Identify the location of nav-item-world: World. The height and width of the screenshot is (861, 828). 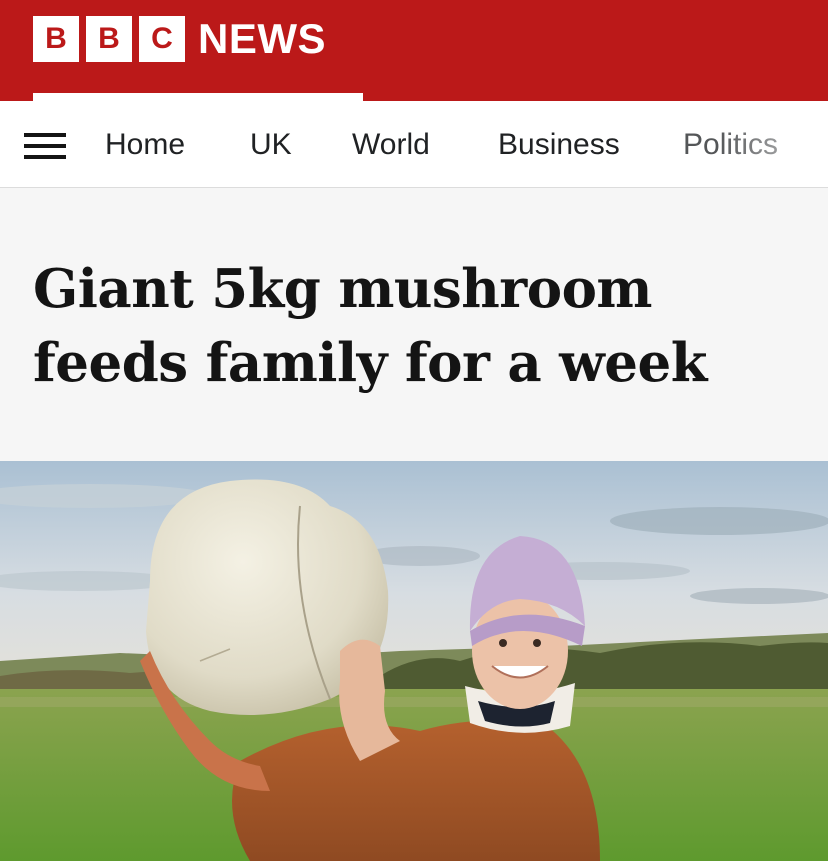
(391, 145).